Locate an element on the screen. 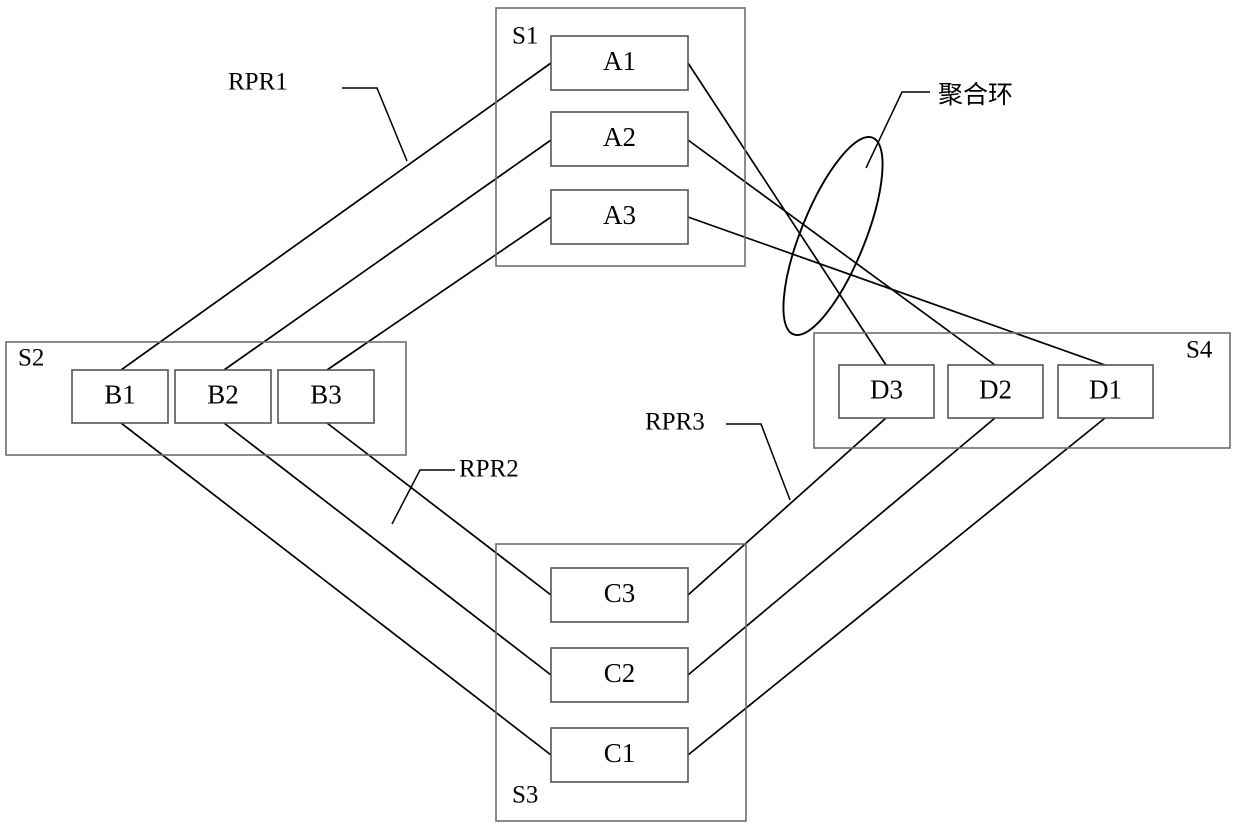 The width and height of the screenshot is (1240, 829). annotation-rpr1: RPR1 is located at coordinates (318, 115).